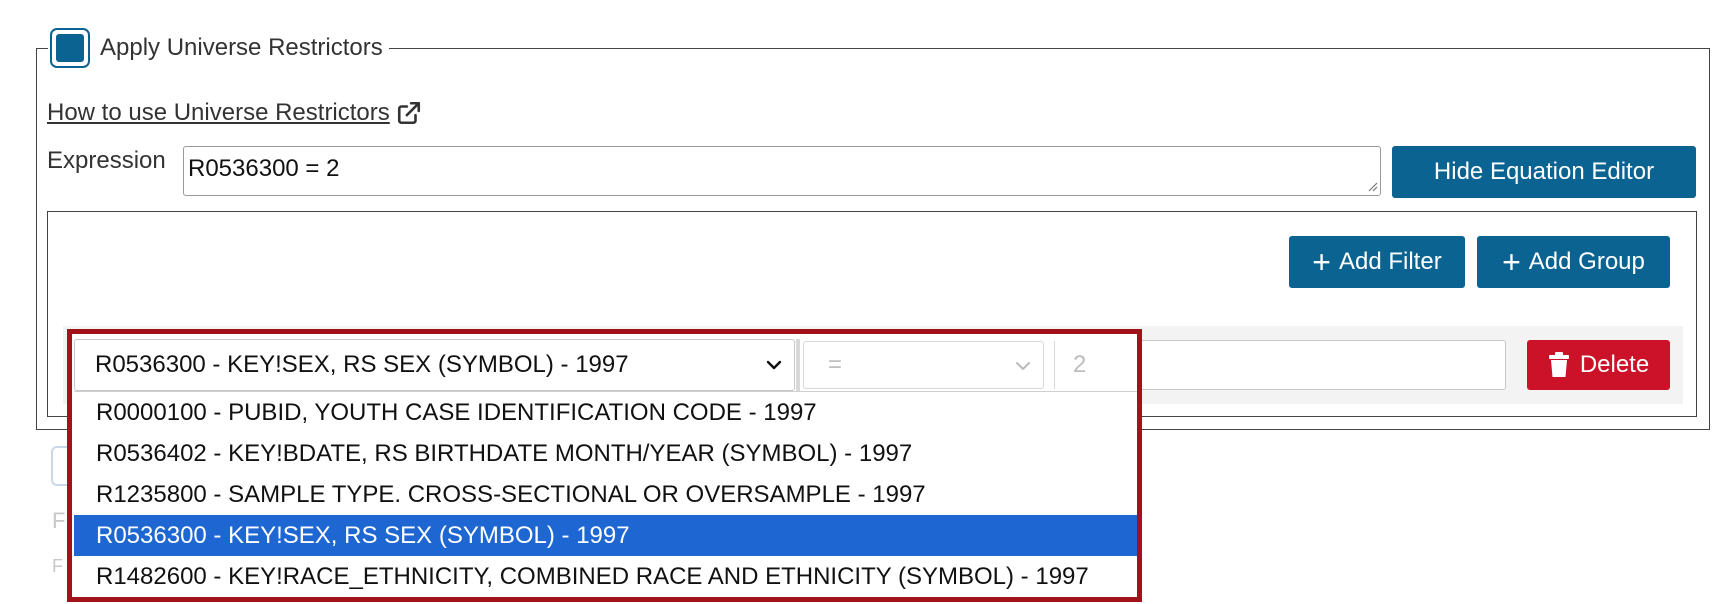 The width and height of the screenshot is (1734, 604). I want to click on add-filter-button: + Add Filter, so click(1377, 262).